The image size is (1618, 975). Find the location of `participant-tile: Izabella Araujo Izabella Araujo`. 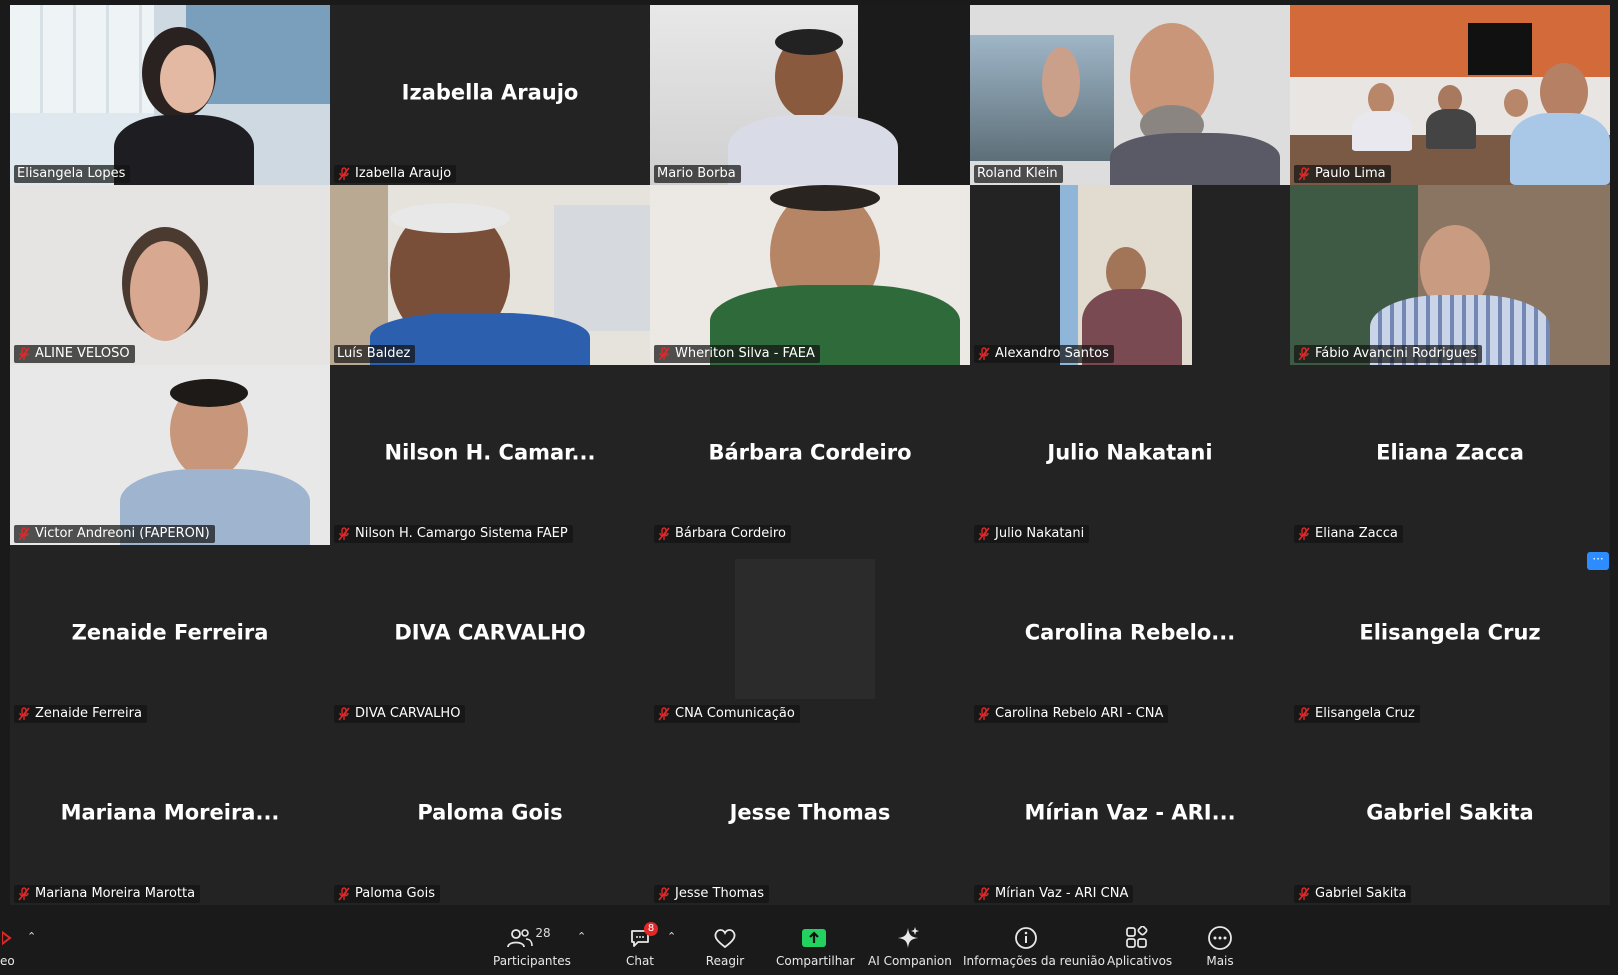

participant-tile: Izabella Araujo Izabella Araujo is located at coordinates (490, 95).